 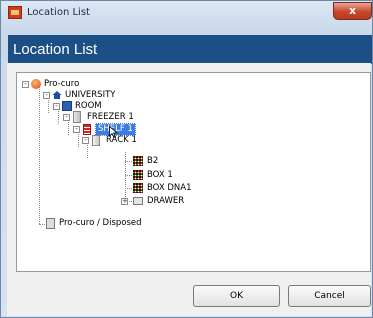 I want to click on room-icon, so click(x=67, y=106).